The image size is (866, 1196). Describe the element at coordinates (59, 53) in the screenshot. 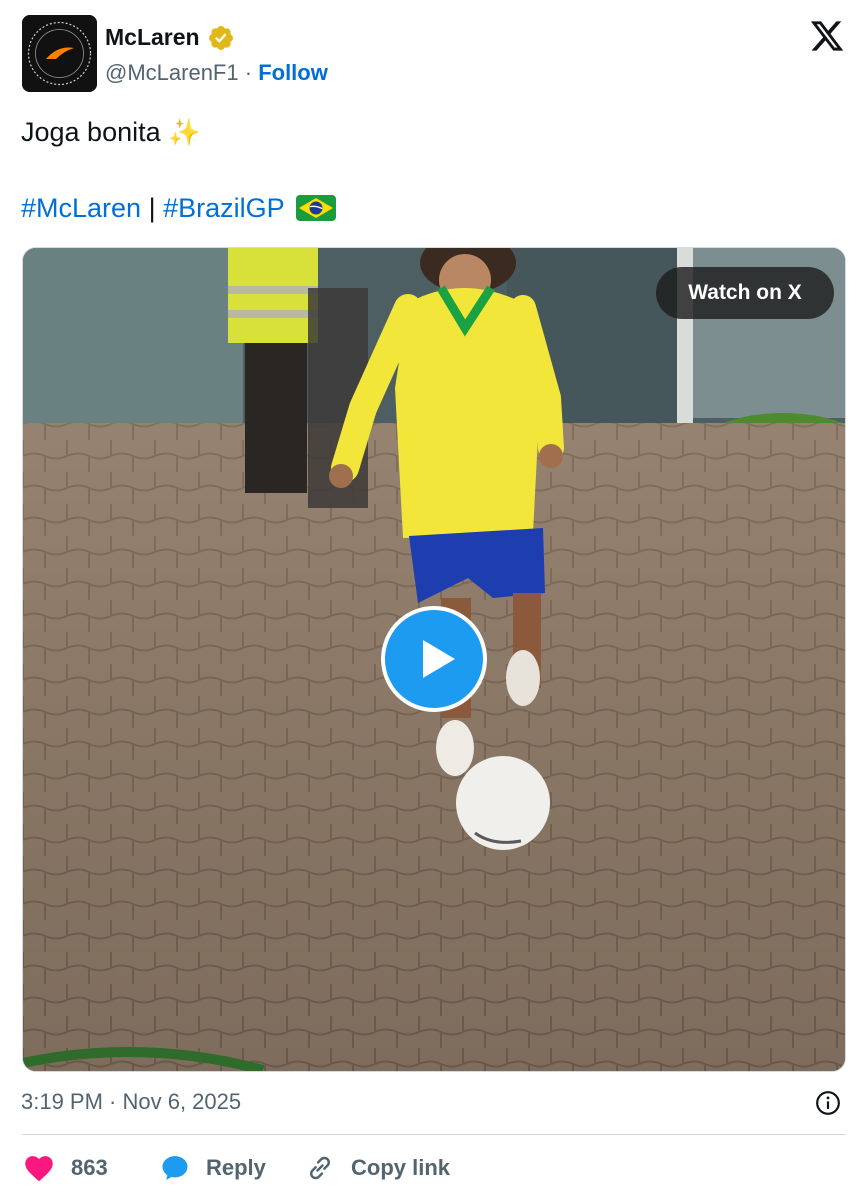

I see `avatar` at that location.